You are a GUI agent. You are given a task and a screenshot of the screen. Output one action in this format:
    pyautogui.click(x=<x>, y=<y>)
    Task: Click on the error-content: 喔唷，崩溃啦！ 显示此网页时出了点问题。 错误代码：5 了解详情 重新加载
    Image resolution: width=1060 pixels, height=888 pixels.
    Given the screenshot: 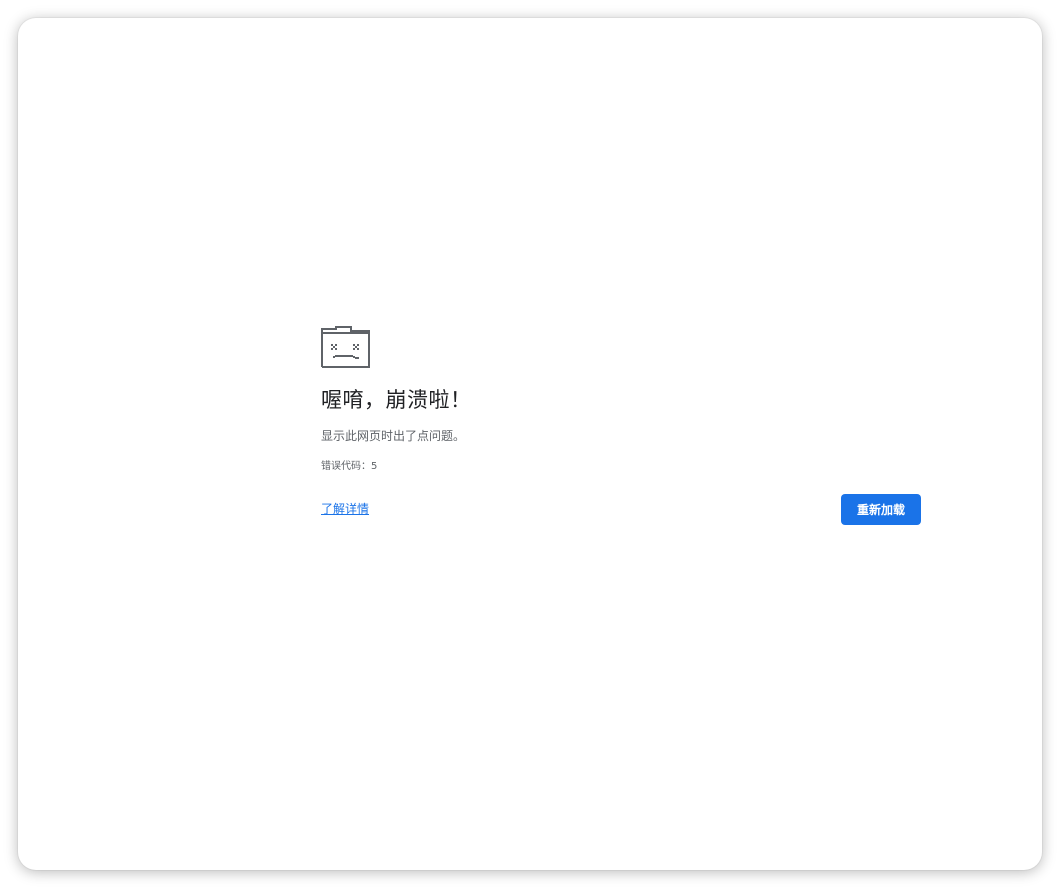 What is the action you would take?
    pyautogui.click(x=621, y=425)
    